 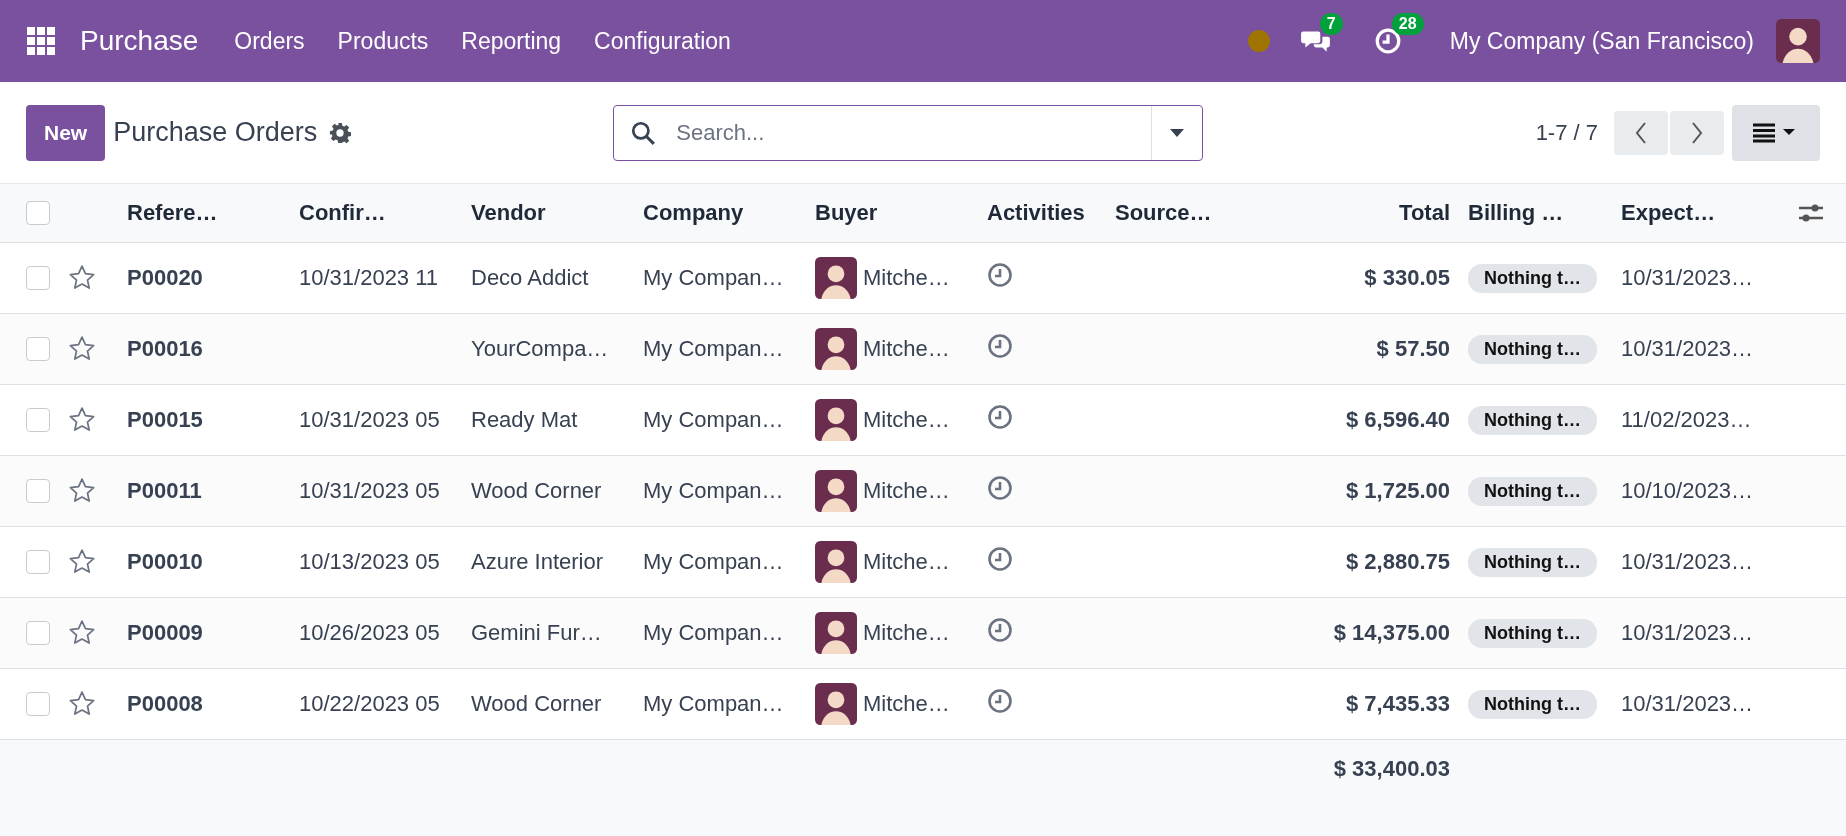 What do you see at coordinates (139, 41) in the screenshot?
I see `app-name: Purchase` at bounding box center [139, 41].